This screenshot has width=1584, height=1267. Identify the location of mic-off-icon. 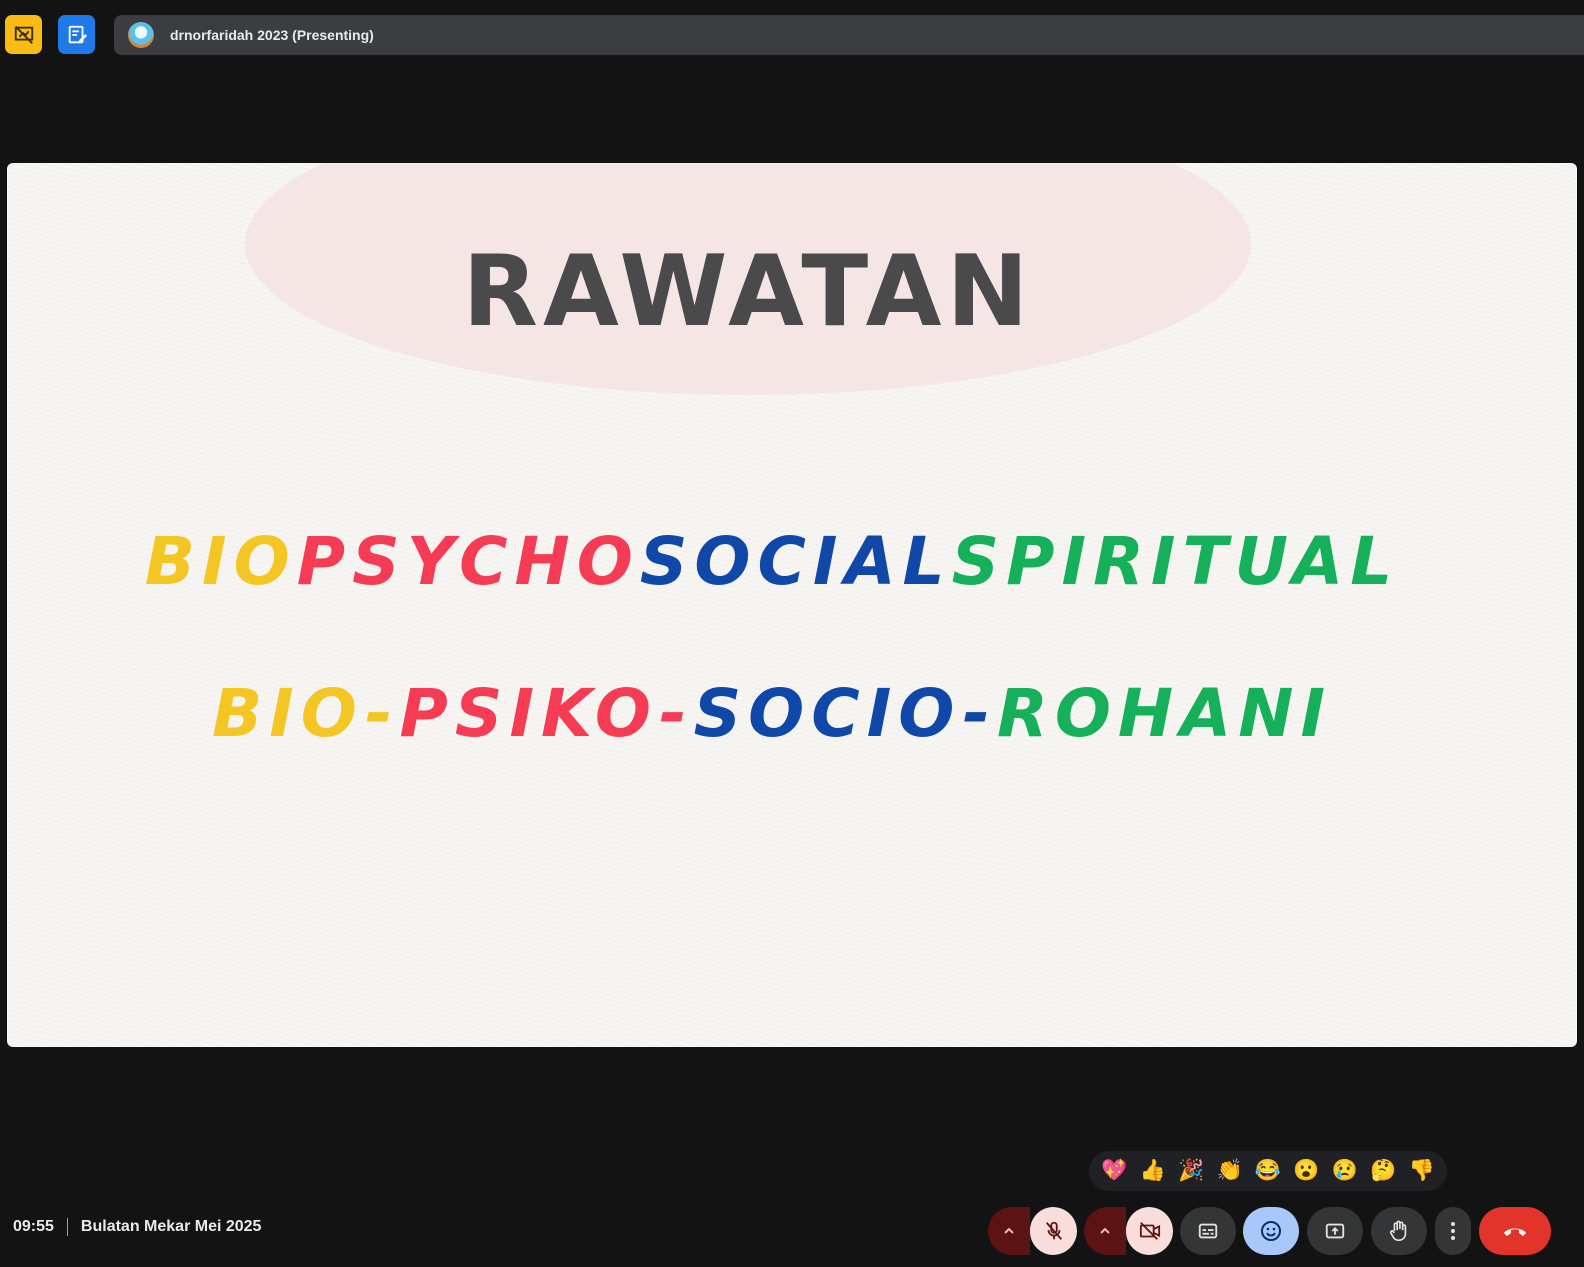
(1053, 1230).